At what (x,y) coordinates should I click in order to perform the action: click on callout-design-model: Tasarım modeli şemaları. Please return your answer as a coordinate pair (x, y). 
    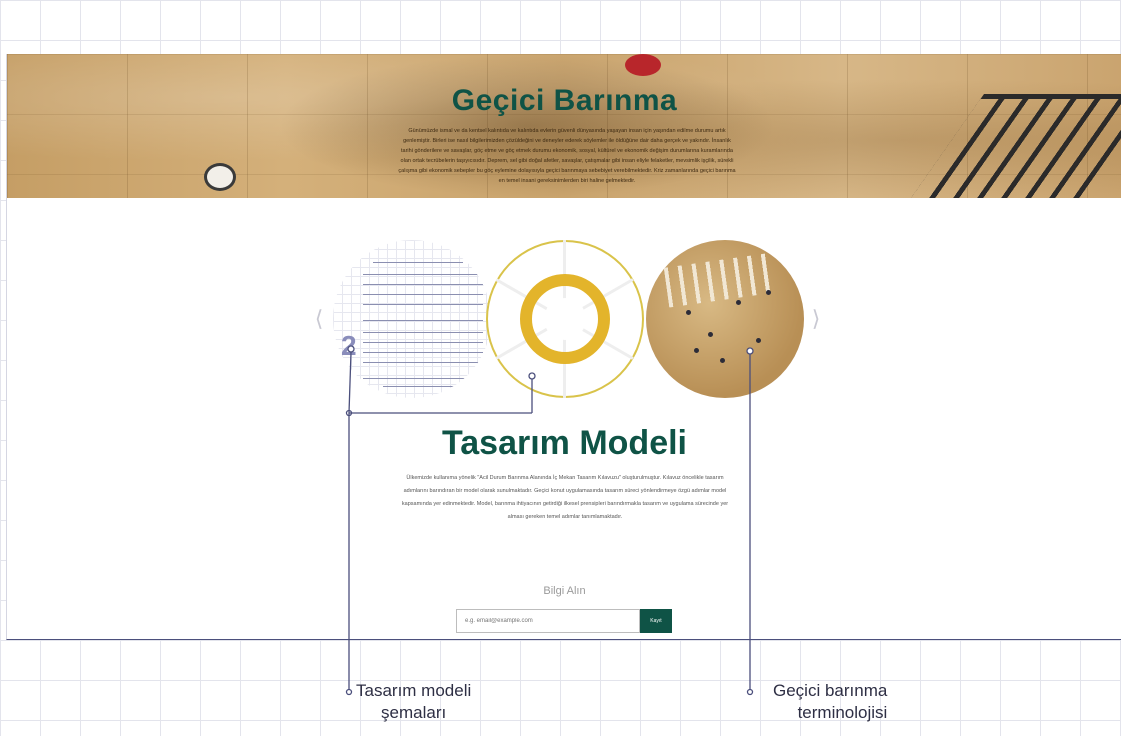
    Looking at the image, I should click on (413, 702).